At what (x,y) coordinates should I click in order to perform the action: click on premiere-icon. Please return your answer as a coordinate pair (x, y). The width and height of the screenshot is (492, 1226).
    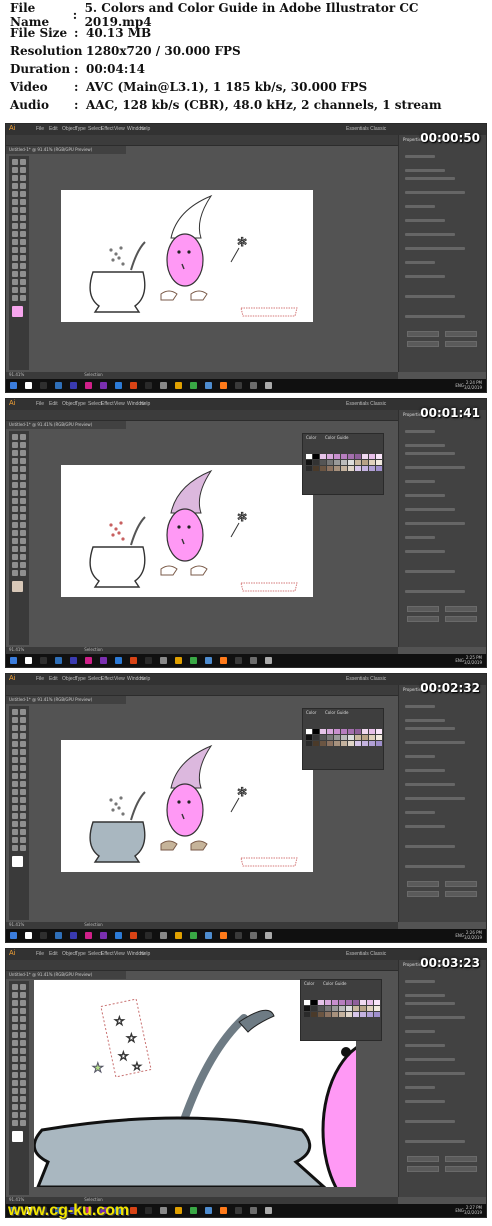
    Looking at the image, I should click on (73, 935).